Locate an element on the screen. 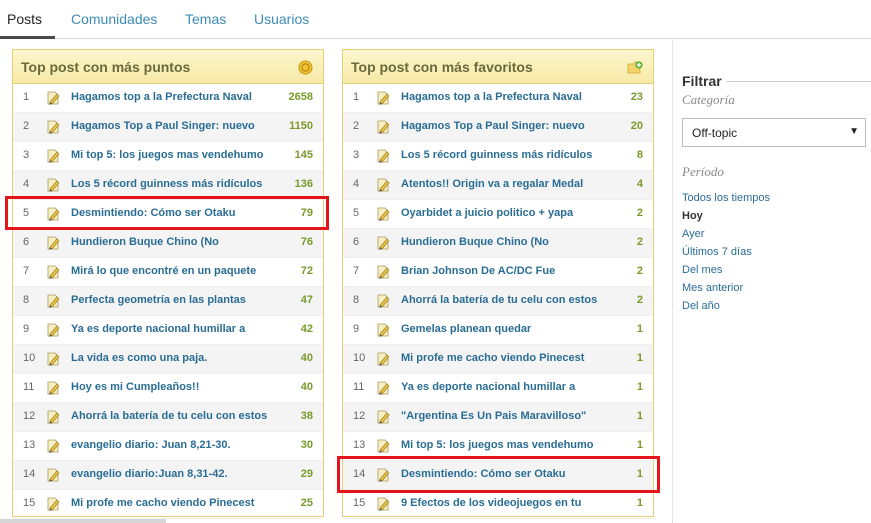 Image resolution: width=871 pixels, height=523 pixels. post-score: 4 is located at coordinates (639, 184).